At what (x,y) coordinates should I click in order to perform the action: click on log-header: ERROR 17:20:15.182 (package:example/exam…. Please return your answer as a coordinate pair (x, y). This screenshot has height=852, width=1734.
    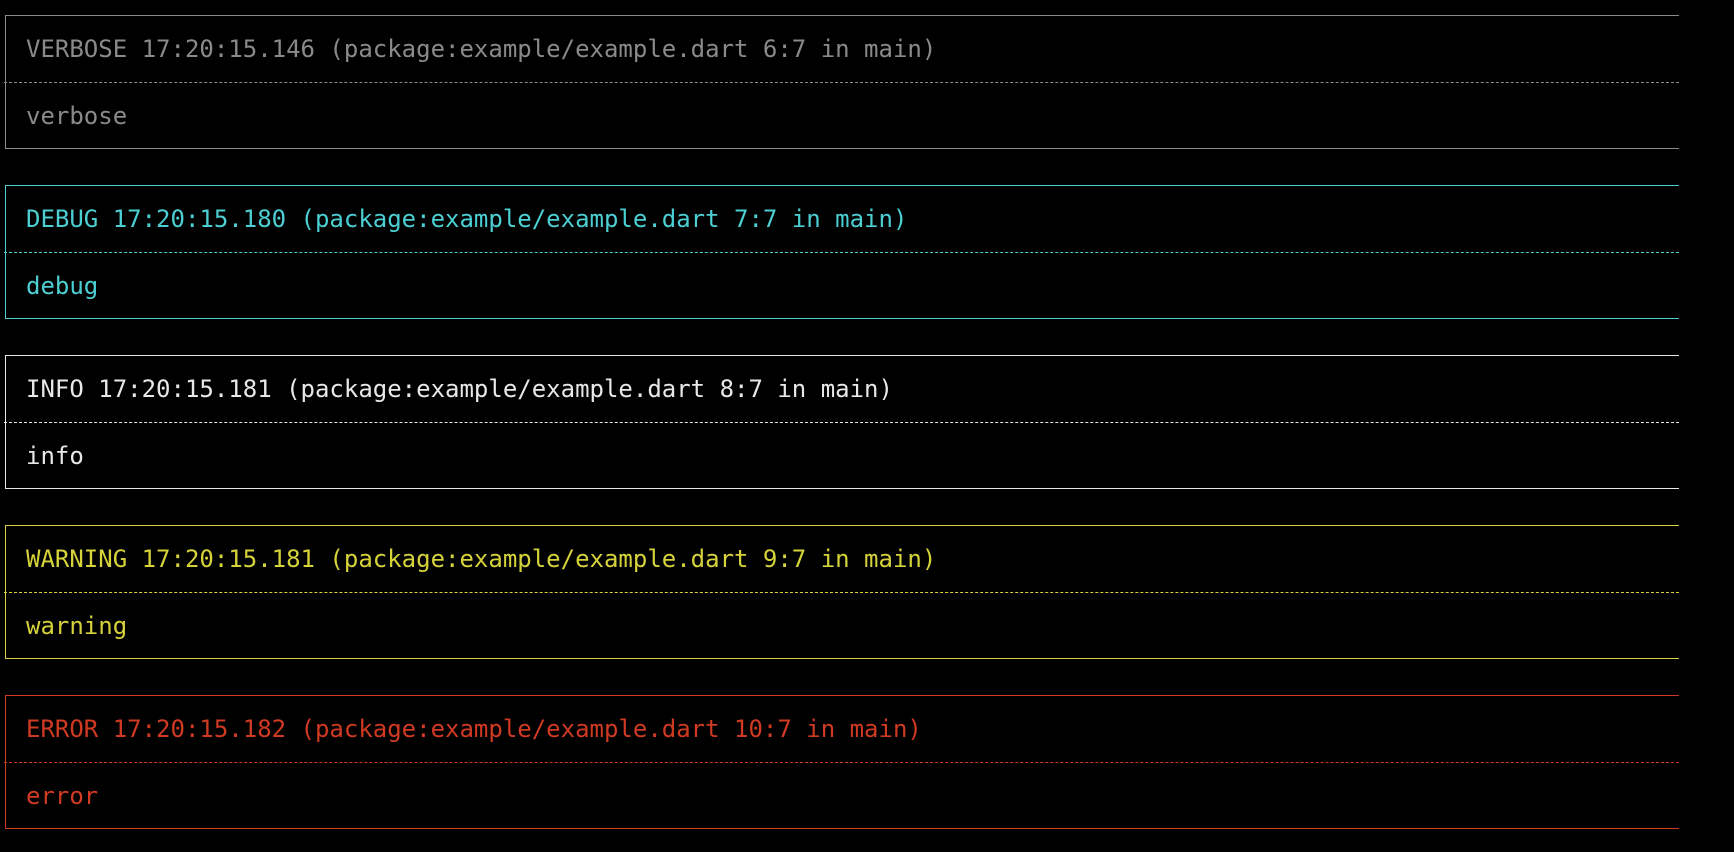
    Looking at the image, I should click on (474, 729).